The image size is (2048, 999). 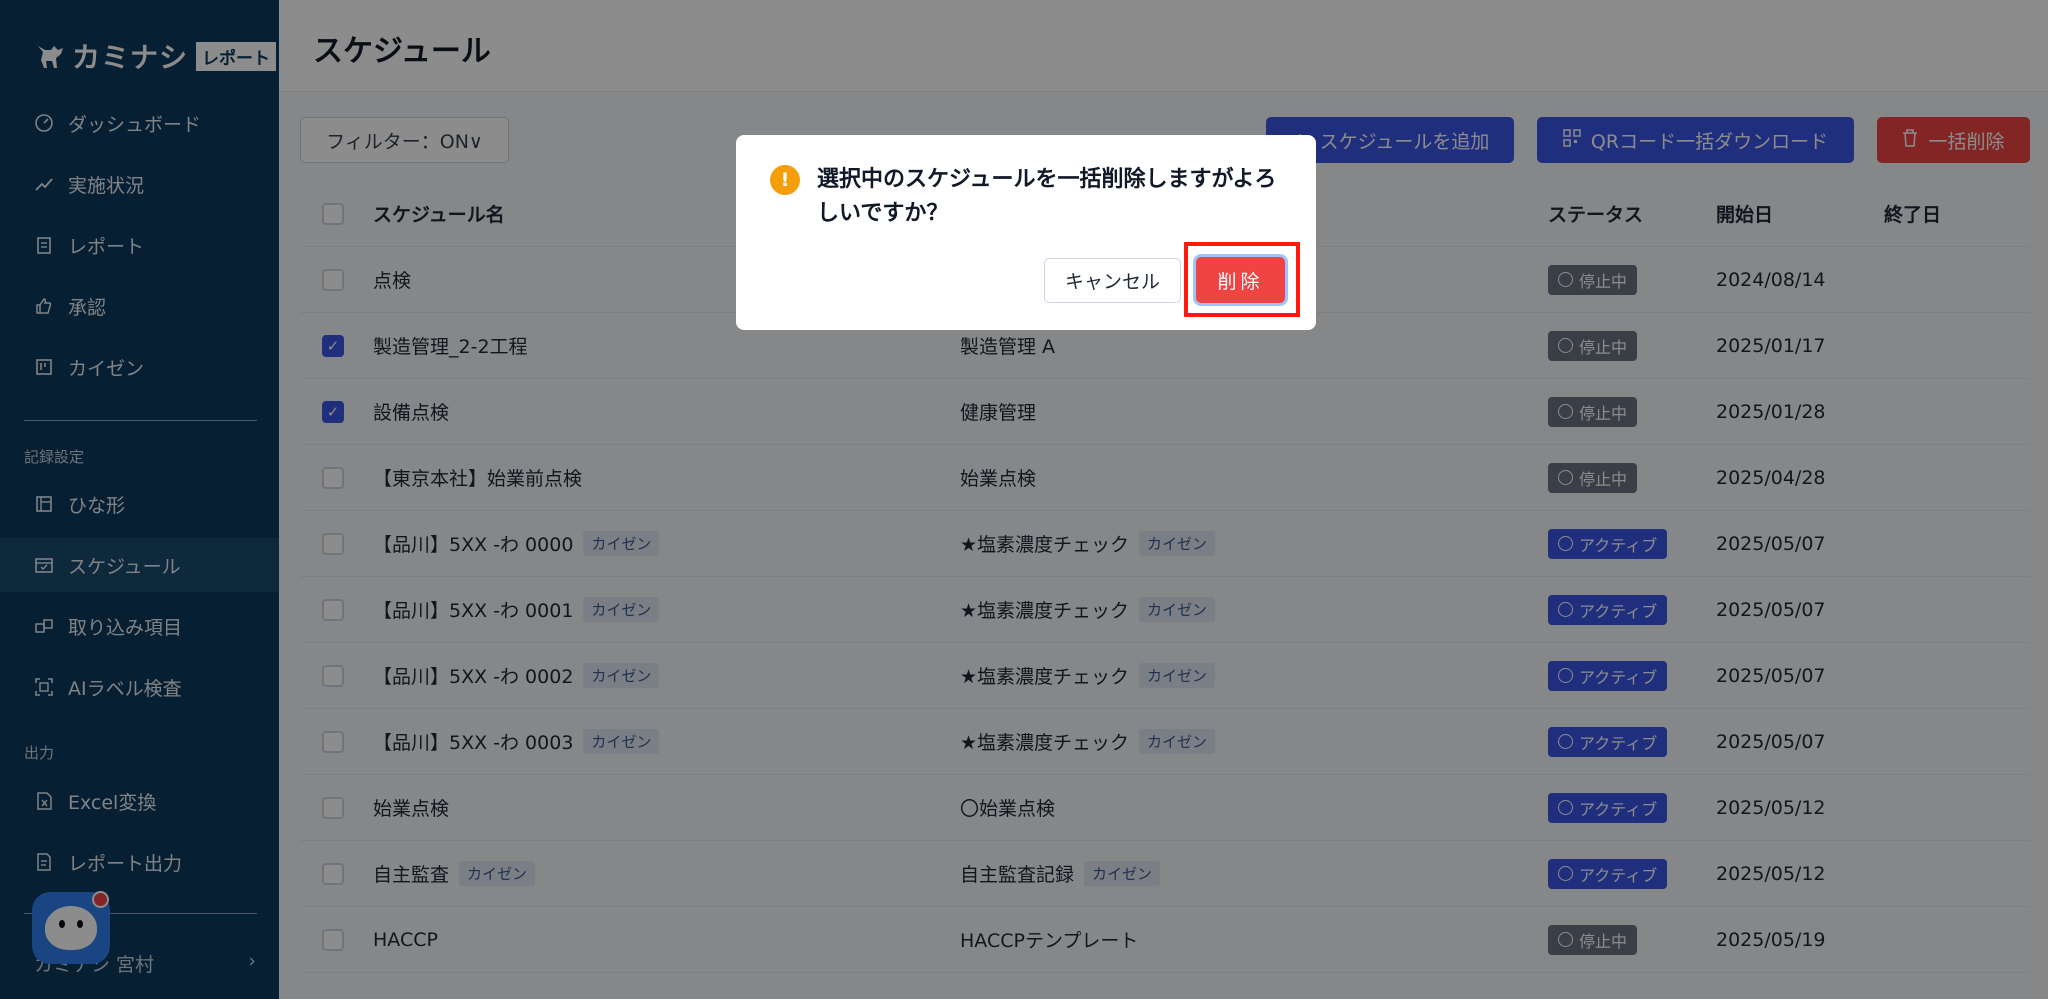 What do you see at coordinates (785, 180) in the screenshot?
I see `warning-icon: !` at bounding box center [785, 180].